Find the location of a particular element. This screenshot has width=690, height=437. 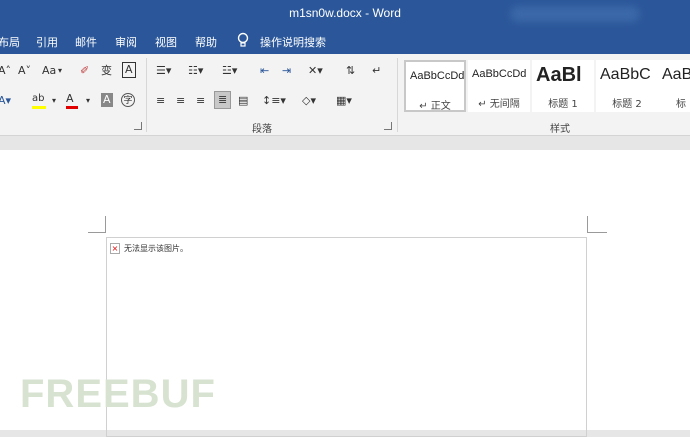

style-name: ↵ 无间隔 is located at coordinates (499, 104).